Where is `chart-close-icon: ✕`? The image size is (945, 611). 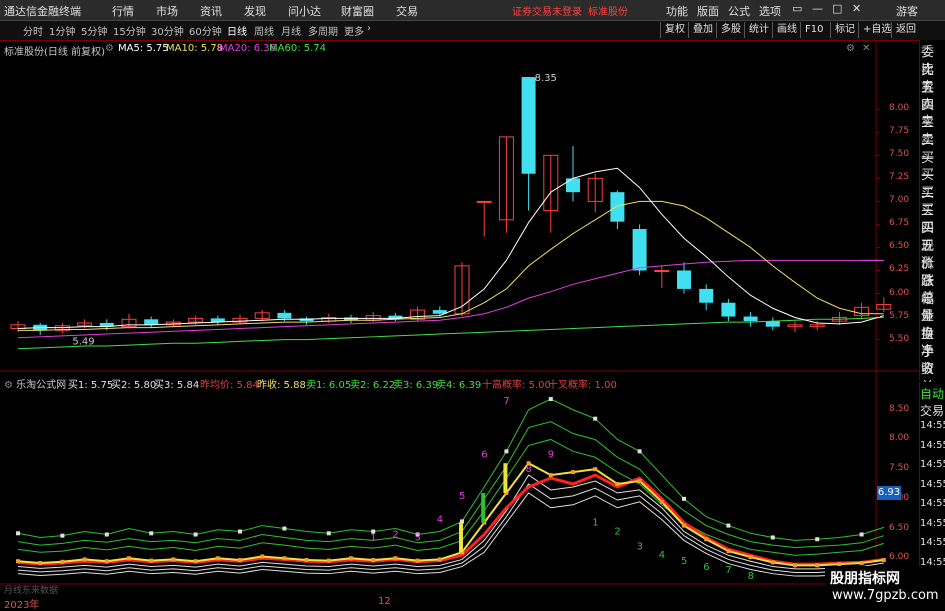 chart-close-icon: ✕ is located at coordinates (866, 48).